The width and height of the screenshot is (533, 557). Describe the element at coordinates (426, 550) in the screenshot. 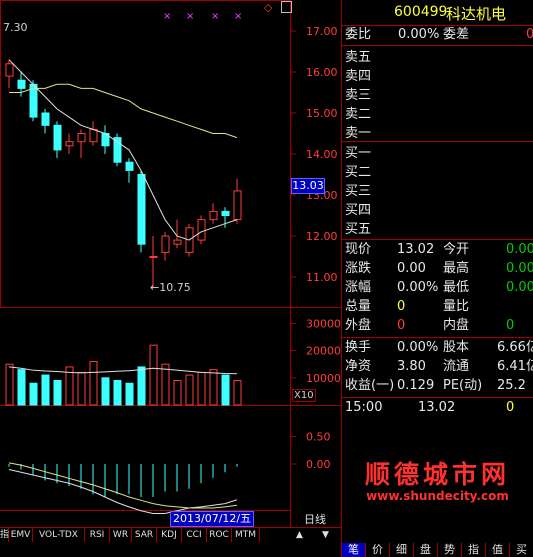

I see `bottom-tab: 盘` at that location.